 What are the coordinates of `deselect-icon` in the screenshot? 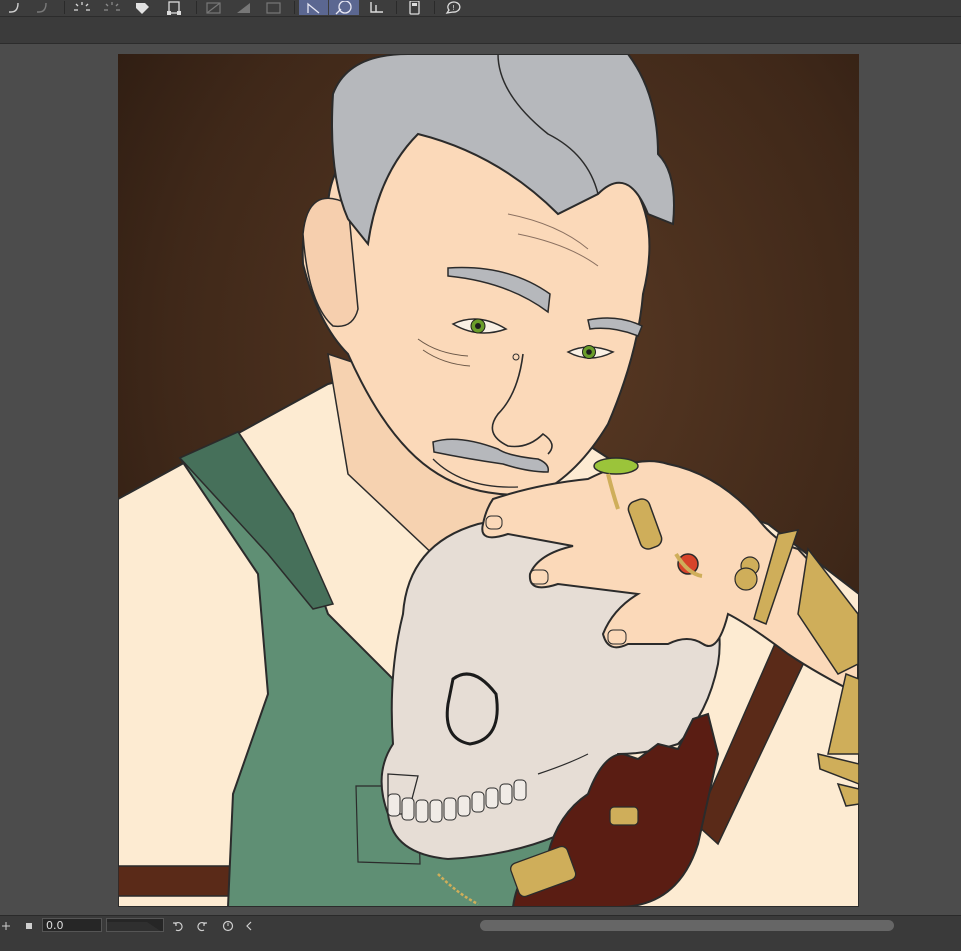 It's located at (112, 7).